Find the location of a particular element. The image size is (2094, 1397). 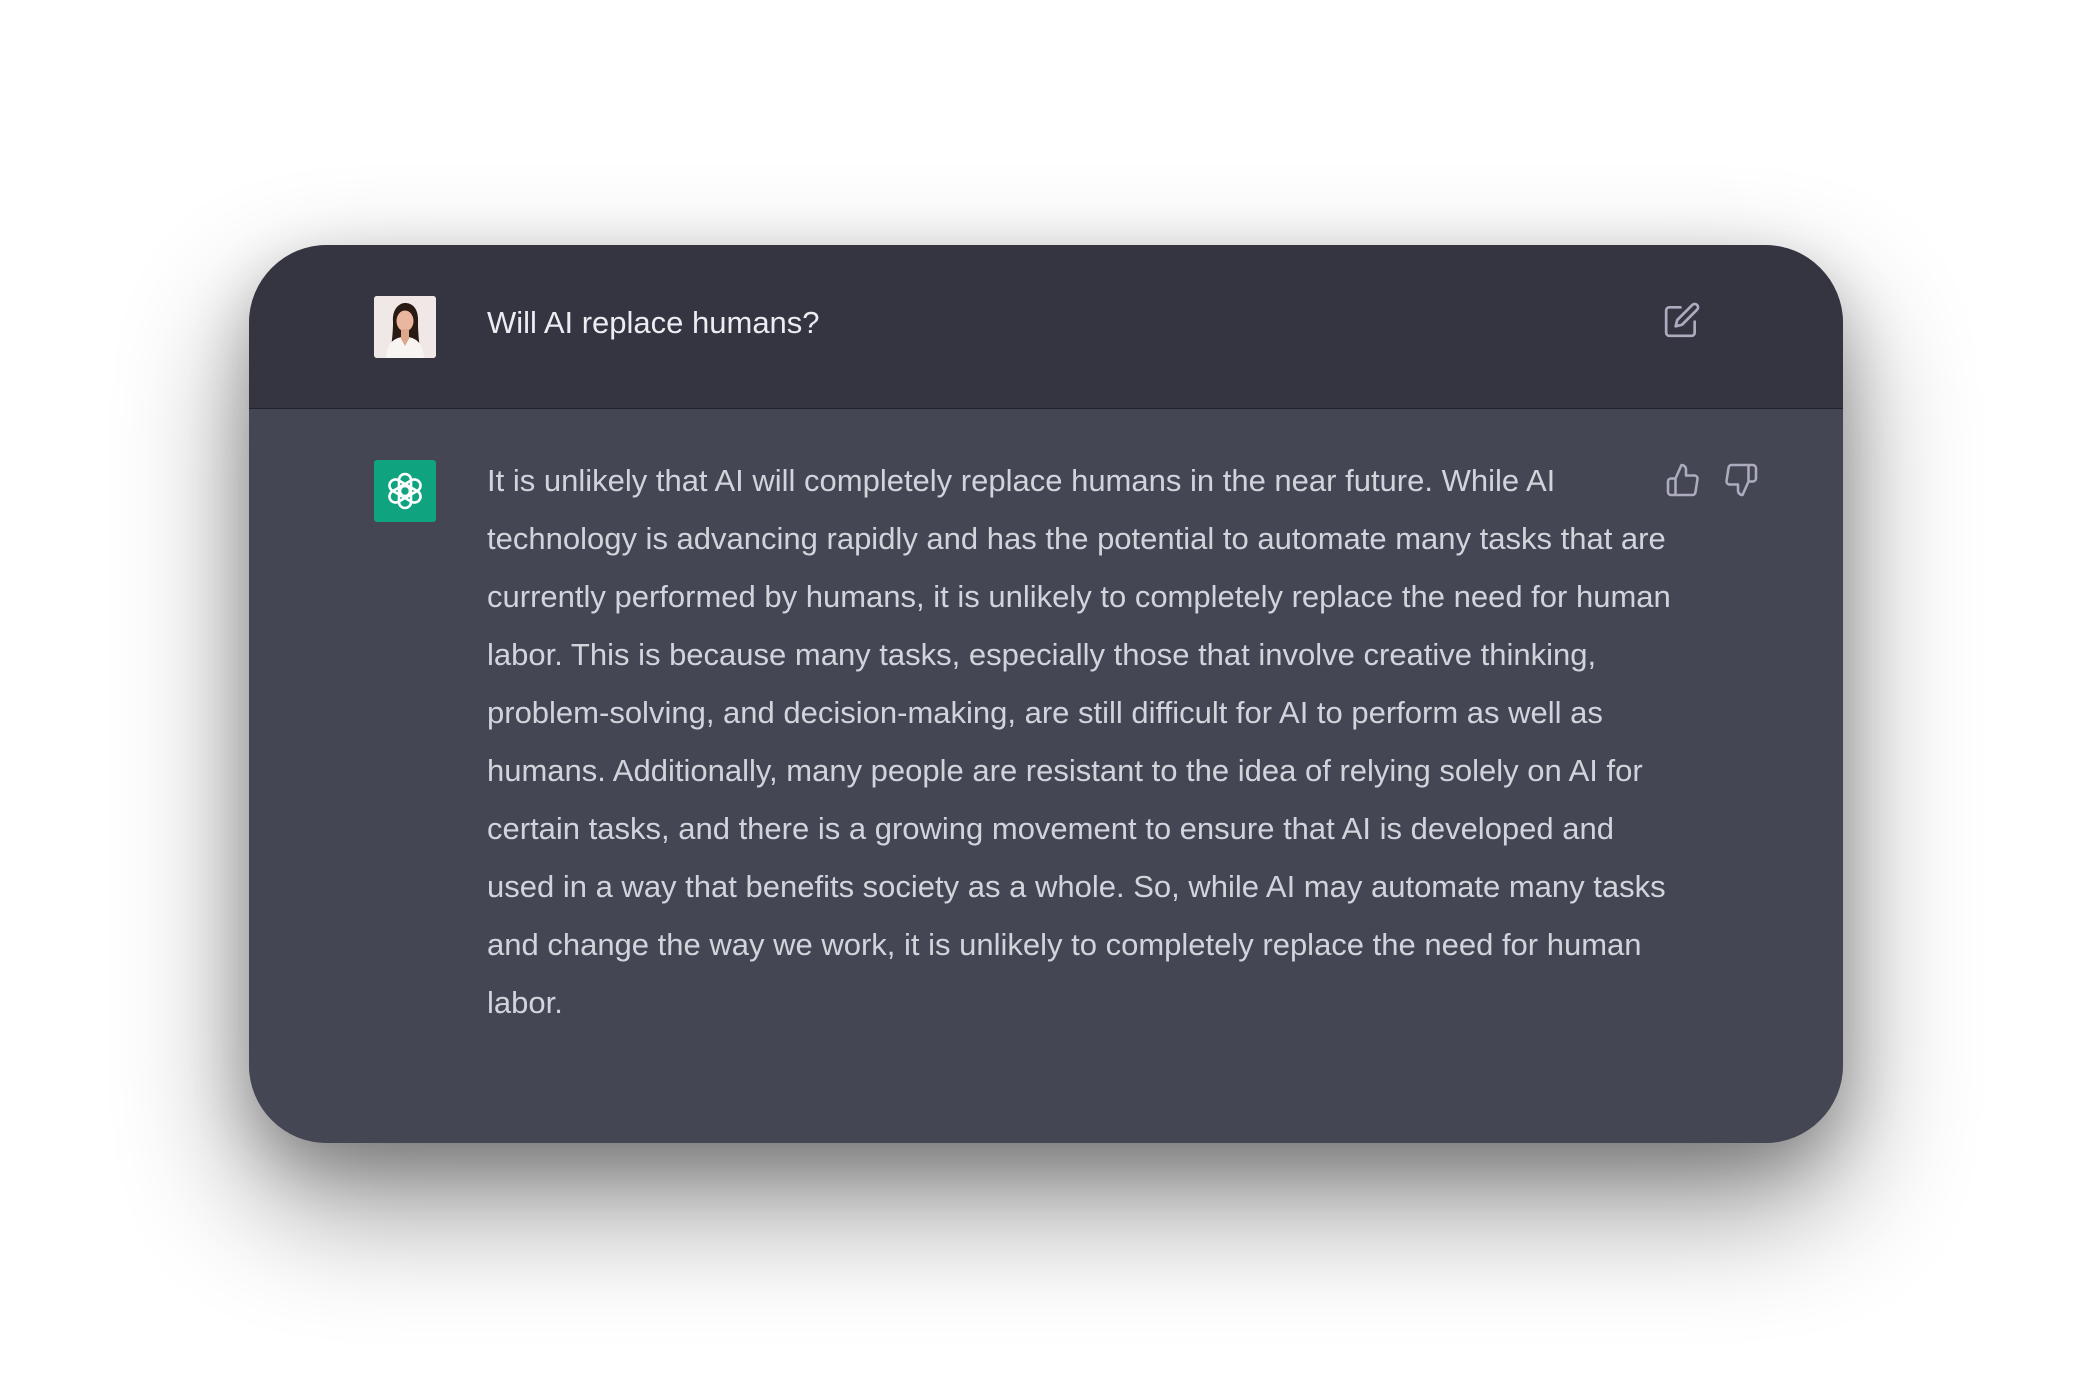

user-message-text: Will AI replace humans? is located at coordinates (653, 322).